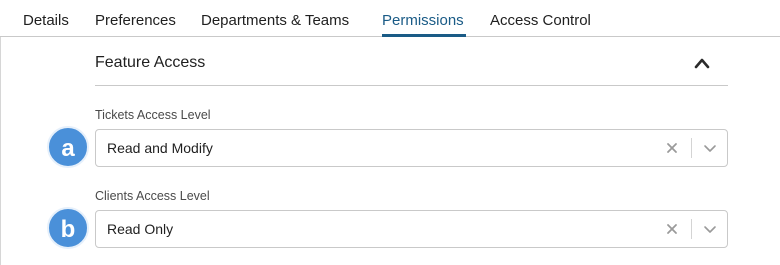 This screenshot has height=265, width=780. Describe the element at coordinates (153, 115) in the screenshot. I see `tickets-access-level-label: Tickets Access Level` at that location.